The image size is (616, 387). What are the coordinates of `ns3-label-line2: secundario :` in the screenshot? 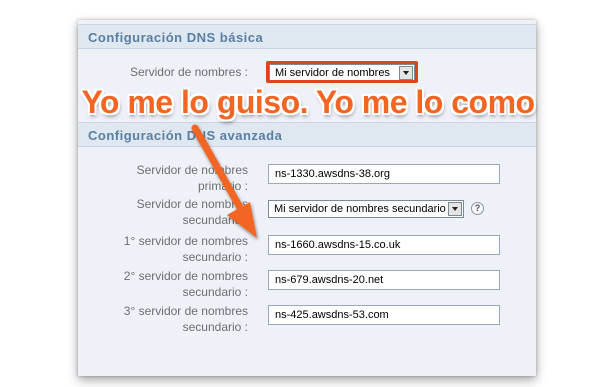 It's located at (215, 327).